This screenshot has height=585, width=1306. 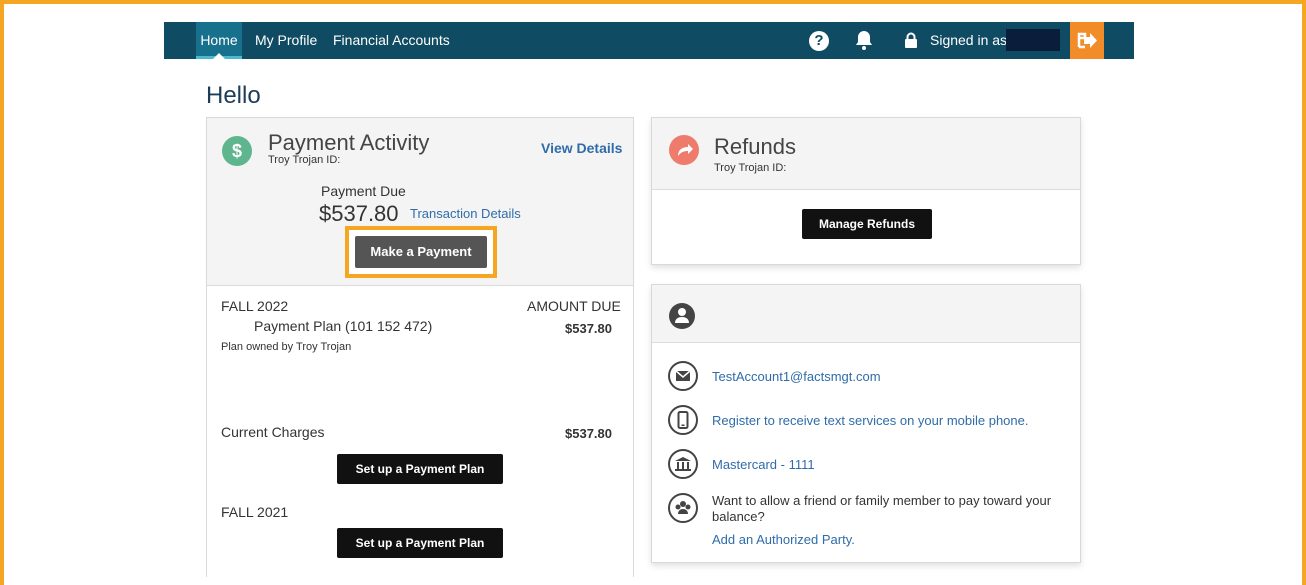 What do you see at coordinates (359, 213) in the screenshot?
I see `payment-due-amount: $537.80` at bounding box center [359, 213].